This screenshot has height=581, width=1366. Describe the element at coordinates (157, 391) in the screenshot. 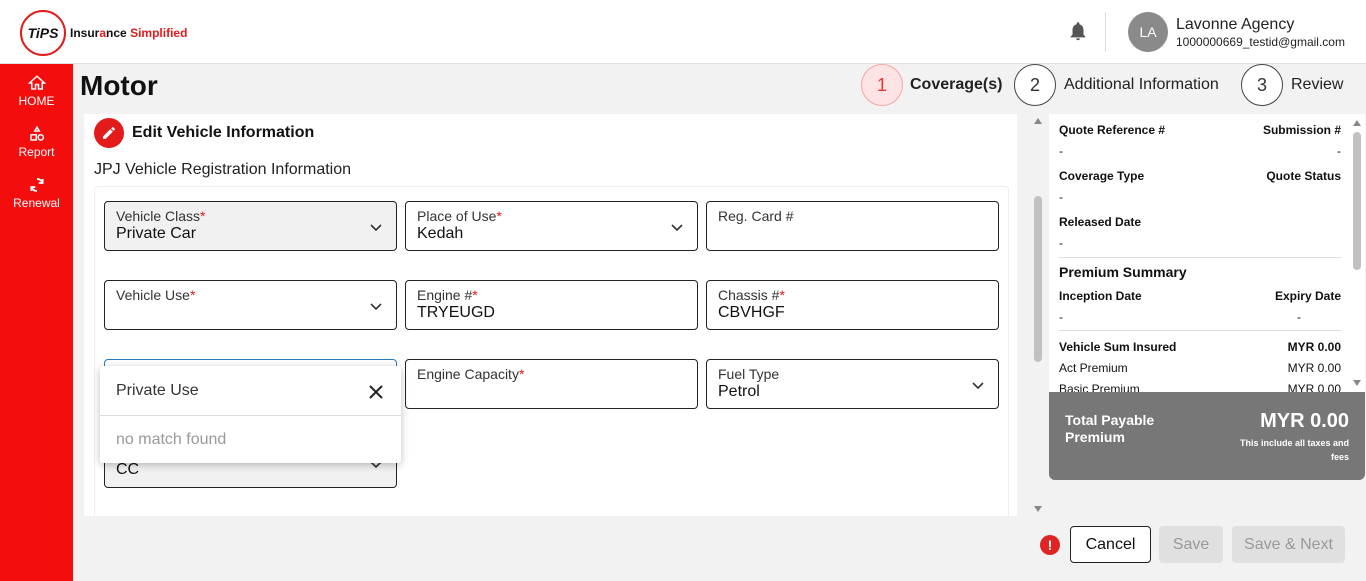

I see `dropdown-search-input: Private Use` at that location.